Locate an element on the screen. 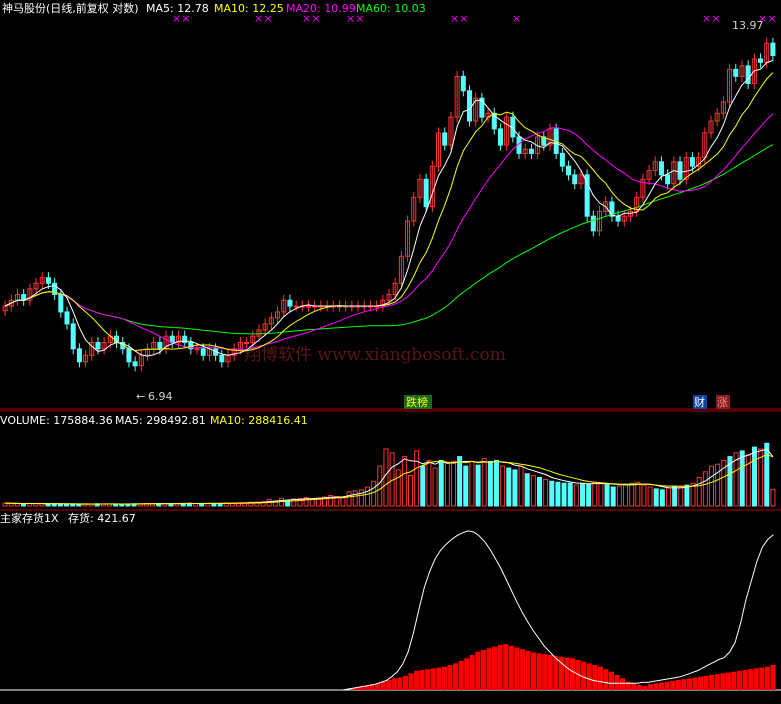 This screenshot has width=781, height=704. volume-label: VOLUME: 175884.36 is located at coordinates (56, 420).